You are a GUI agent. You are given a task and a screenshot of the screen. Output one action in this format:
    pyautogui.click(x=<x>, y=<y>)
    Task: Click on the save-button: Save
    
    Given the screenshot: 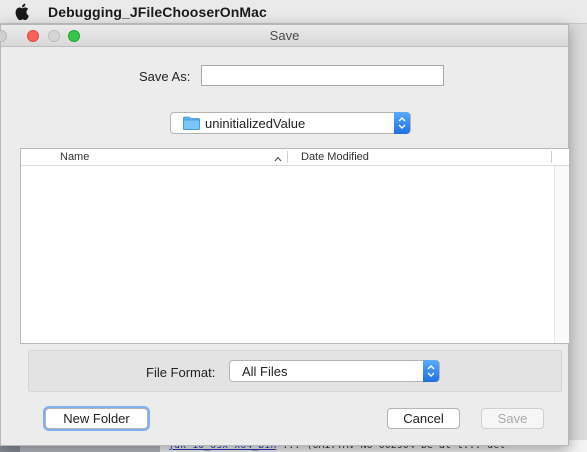 What is the action you would take?
    pyautogui.click(x=512, y=418)
    